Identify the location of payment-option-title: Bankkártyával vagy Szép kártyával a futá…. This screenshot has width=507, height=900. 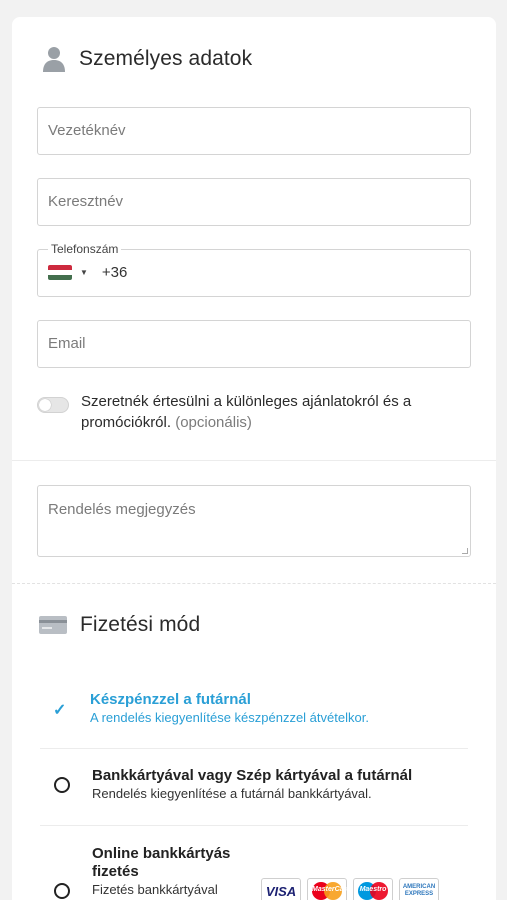
(252, 775).